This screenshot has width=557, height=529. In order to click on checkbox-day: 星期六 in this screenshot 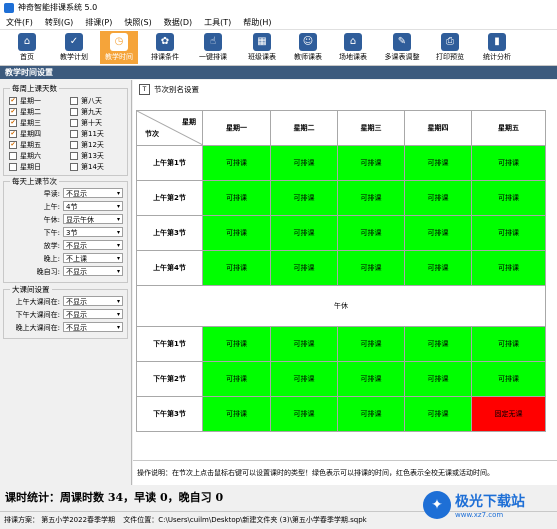, I will do `click(25, 156)`.